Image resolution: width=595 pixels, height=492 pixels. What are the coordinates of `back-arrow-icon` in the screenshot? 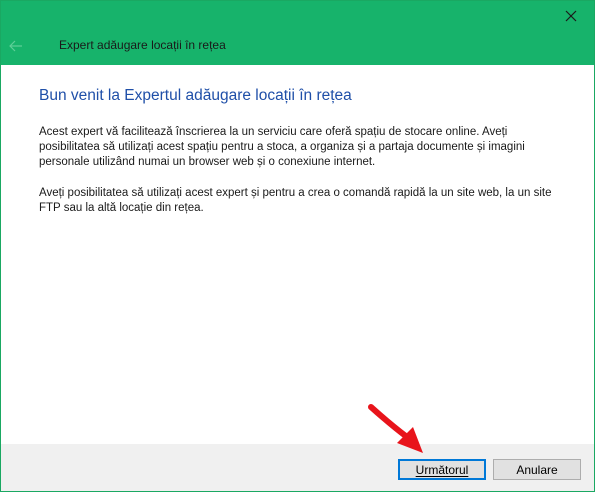 It's located at (15, 46).